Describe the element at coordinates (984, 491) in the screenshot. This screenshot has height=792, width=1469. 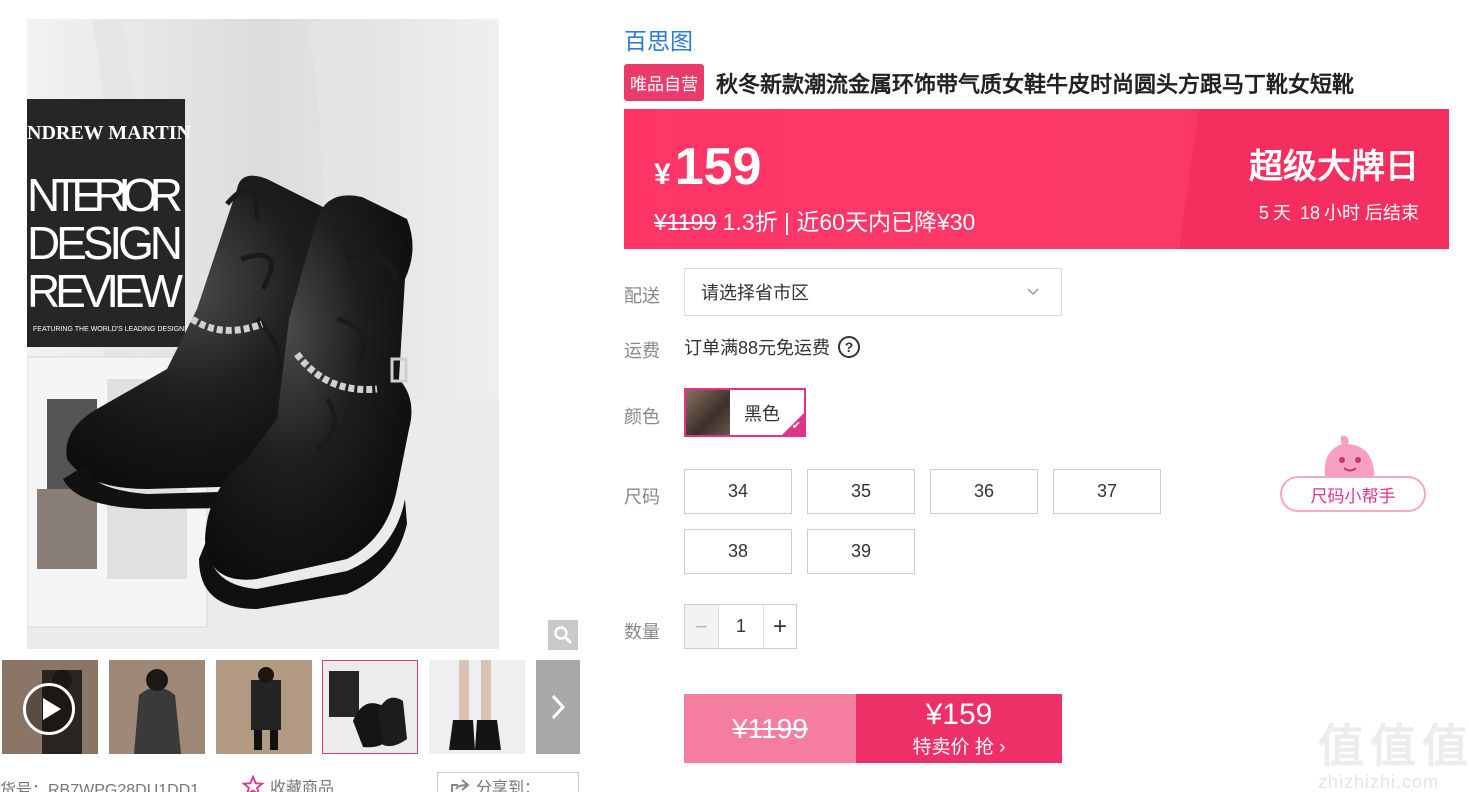
I see `size-option: 36` at that location.